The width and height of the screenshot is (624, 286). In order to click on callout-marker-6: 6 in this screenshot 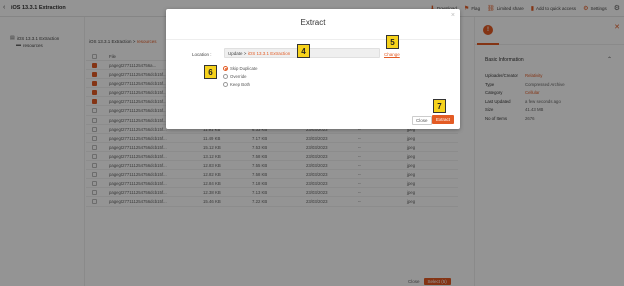, I will do `click(210, 72)`.